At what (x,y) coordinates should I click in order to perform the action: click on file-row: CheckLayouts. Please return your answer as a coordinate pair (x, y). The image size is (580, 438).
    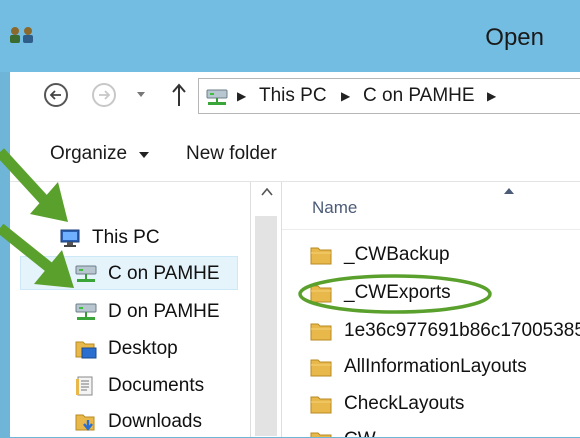
    Looking at the image, I should click on (431, 404).